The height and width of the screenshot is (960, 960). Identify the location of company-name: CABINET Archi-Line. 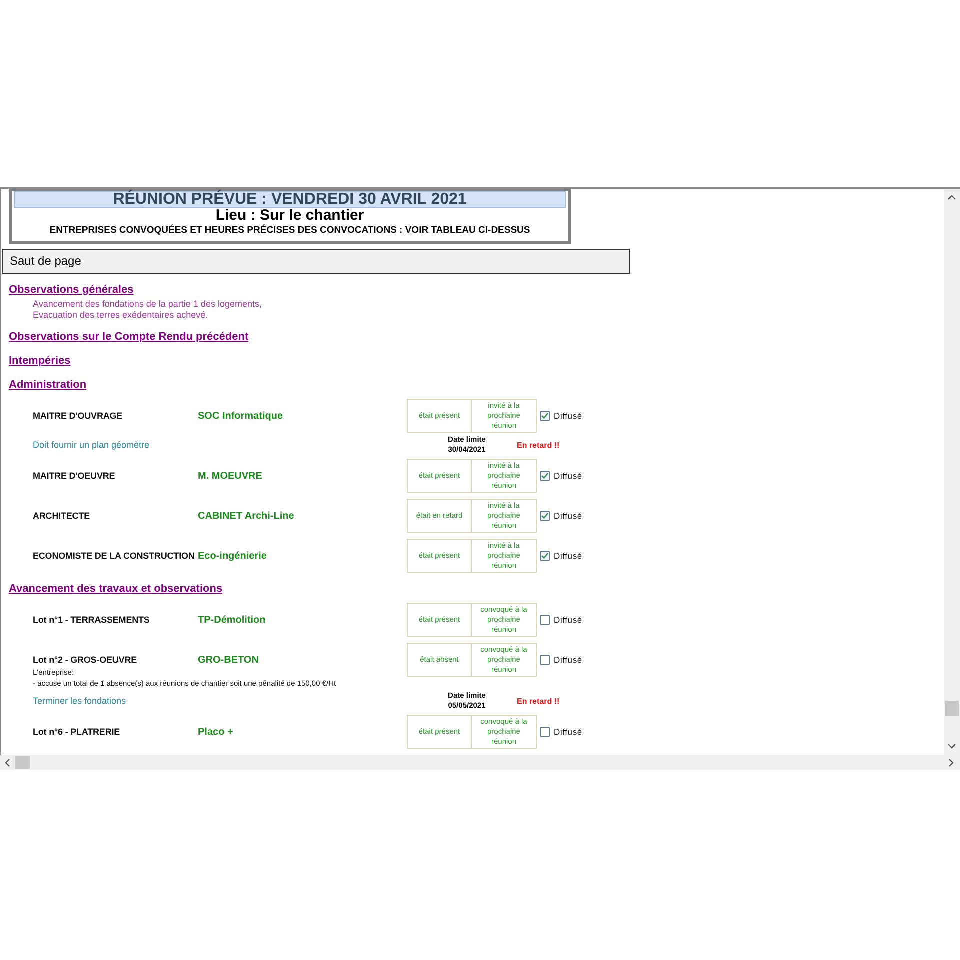
(247, 516).